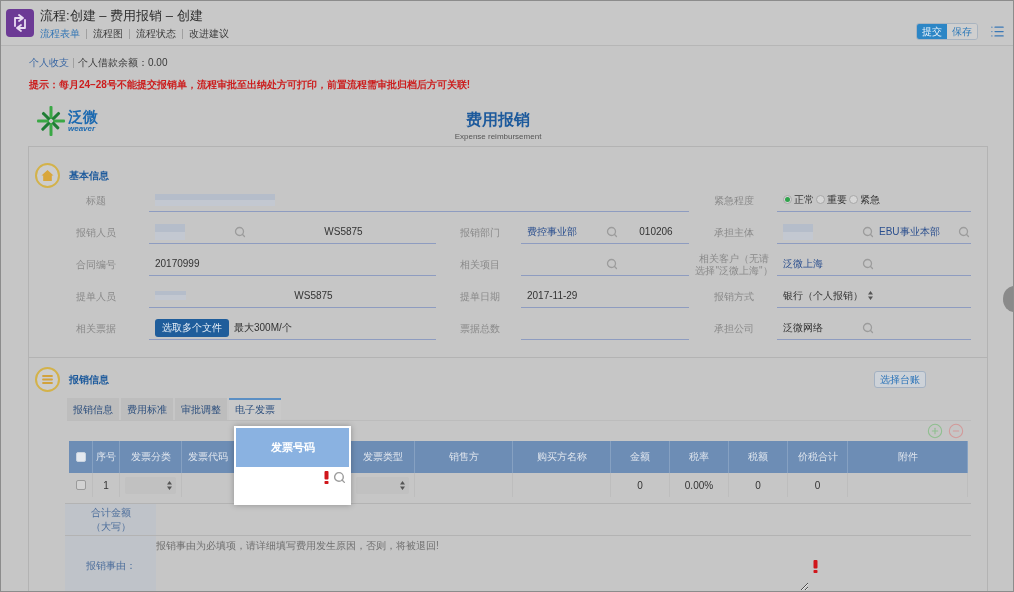 This screenshot has width=1014, height=592. I want to click on field-value: 2017-11-29, so click(552, 295).